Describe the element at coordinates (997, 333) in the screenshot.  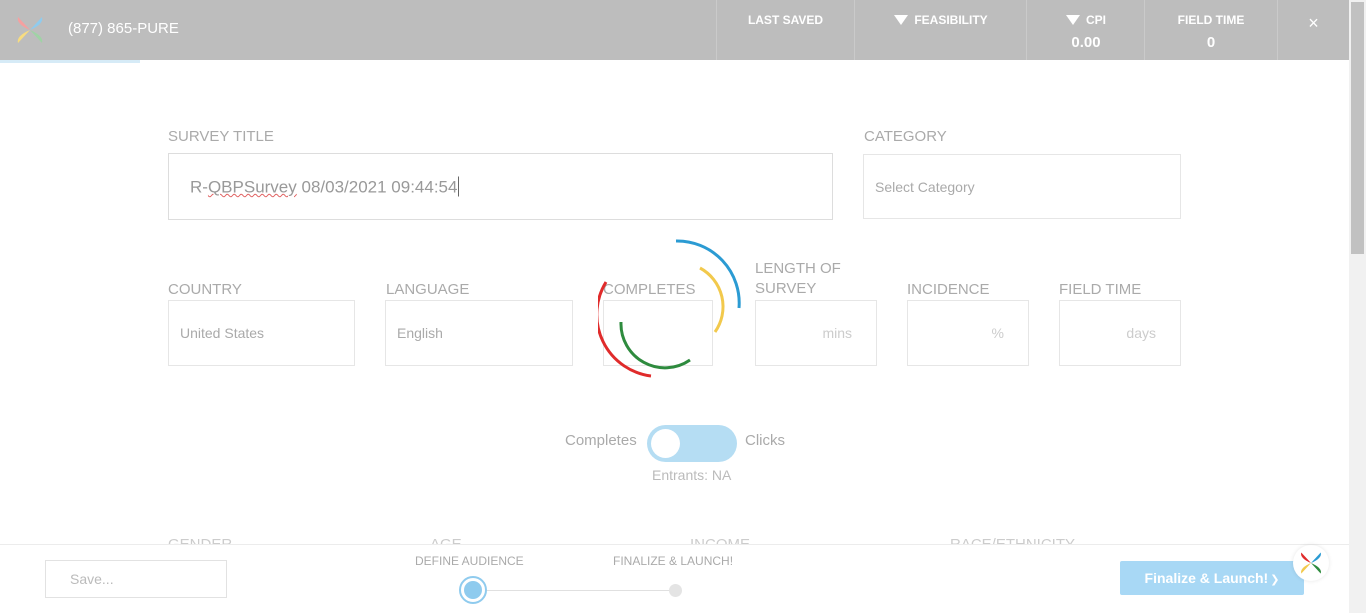
I see `incidence-unit: %` at that location.